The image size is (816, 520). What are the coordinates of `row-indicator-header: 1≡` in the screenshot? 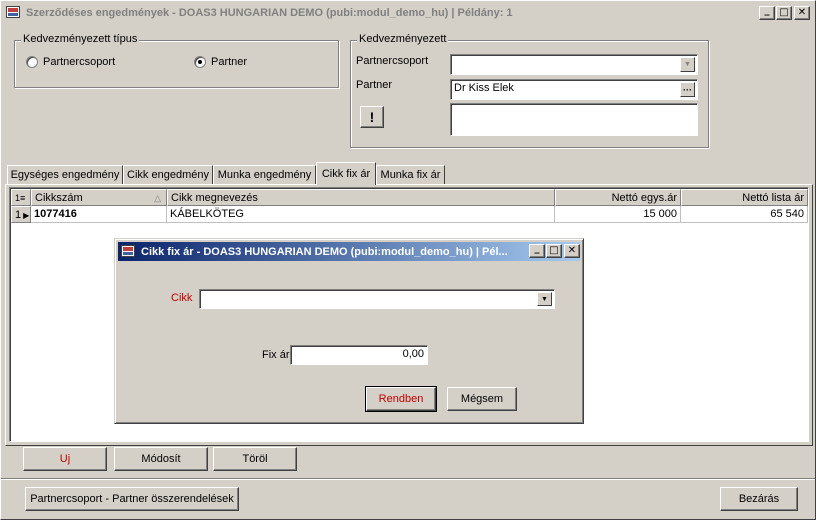 It's located at (21, 197).